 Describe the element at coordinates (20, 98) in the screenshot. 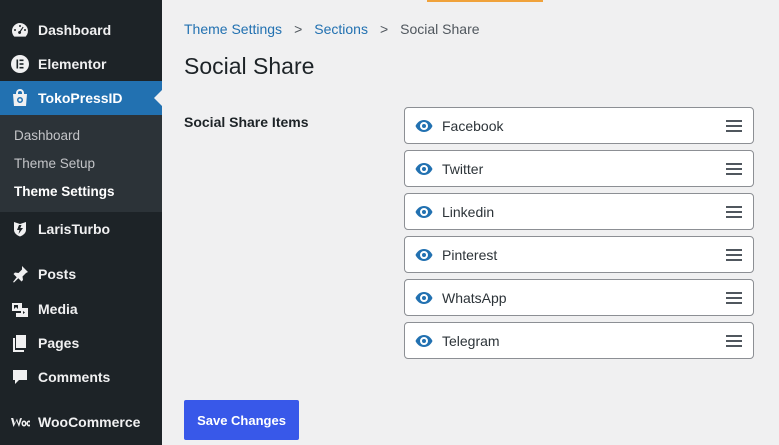

I see `shopping-bag-icon` at that location.